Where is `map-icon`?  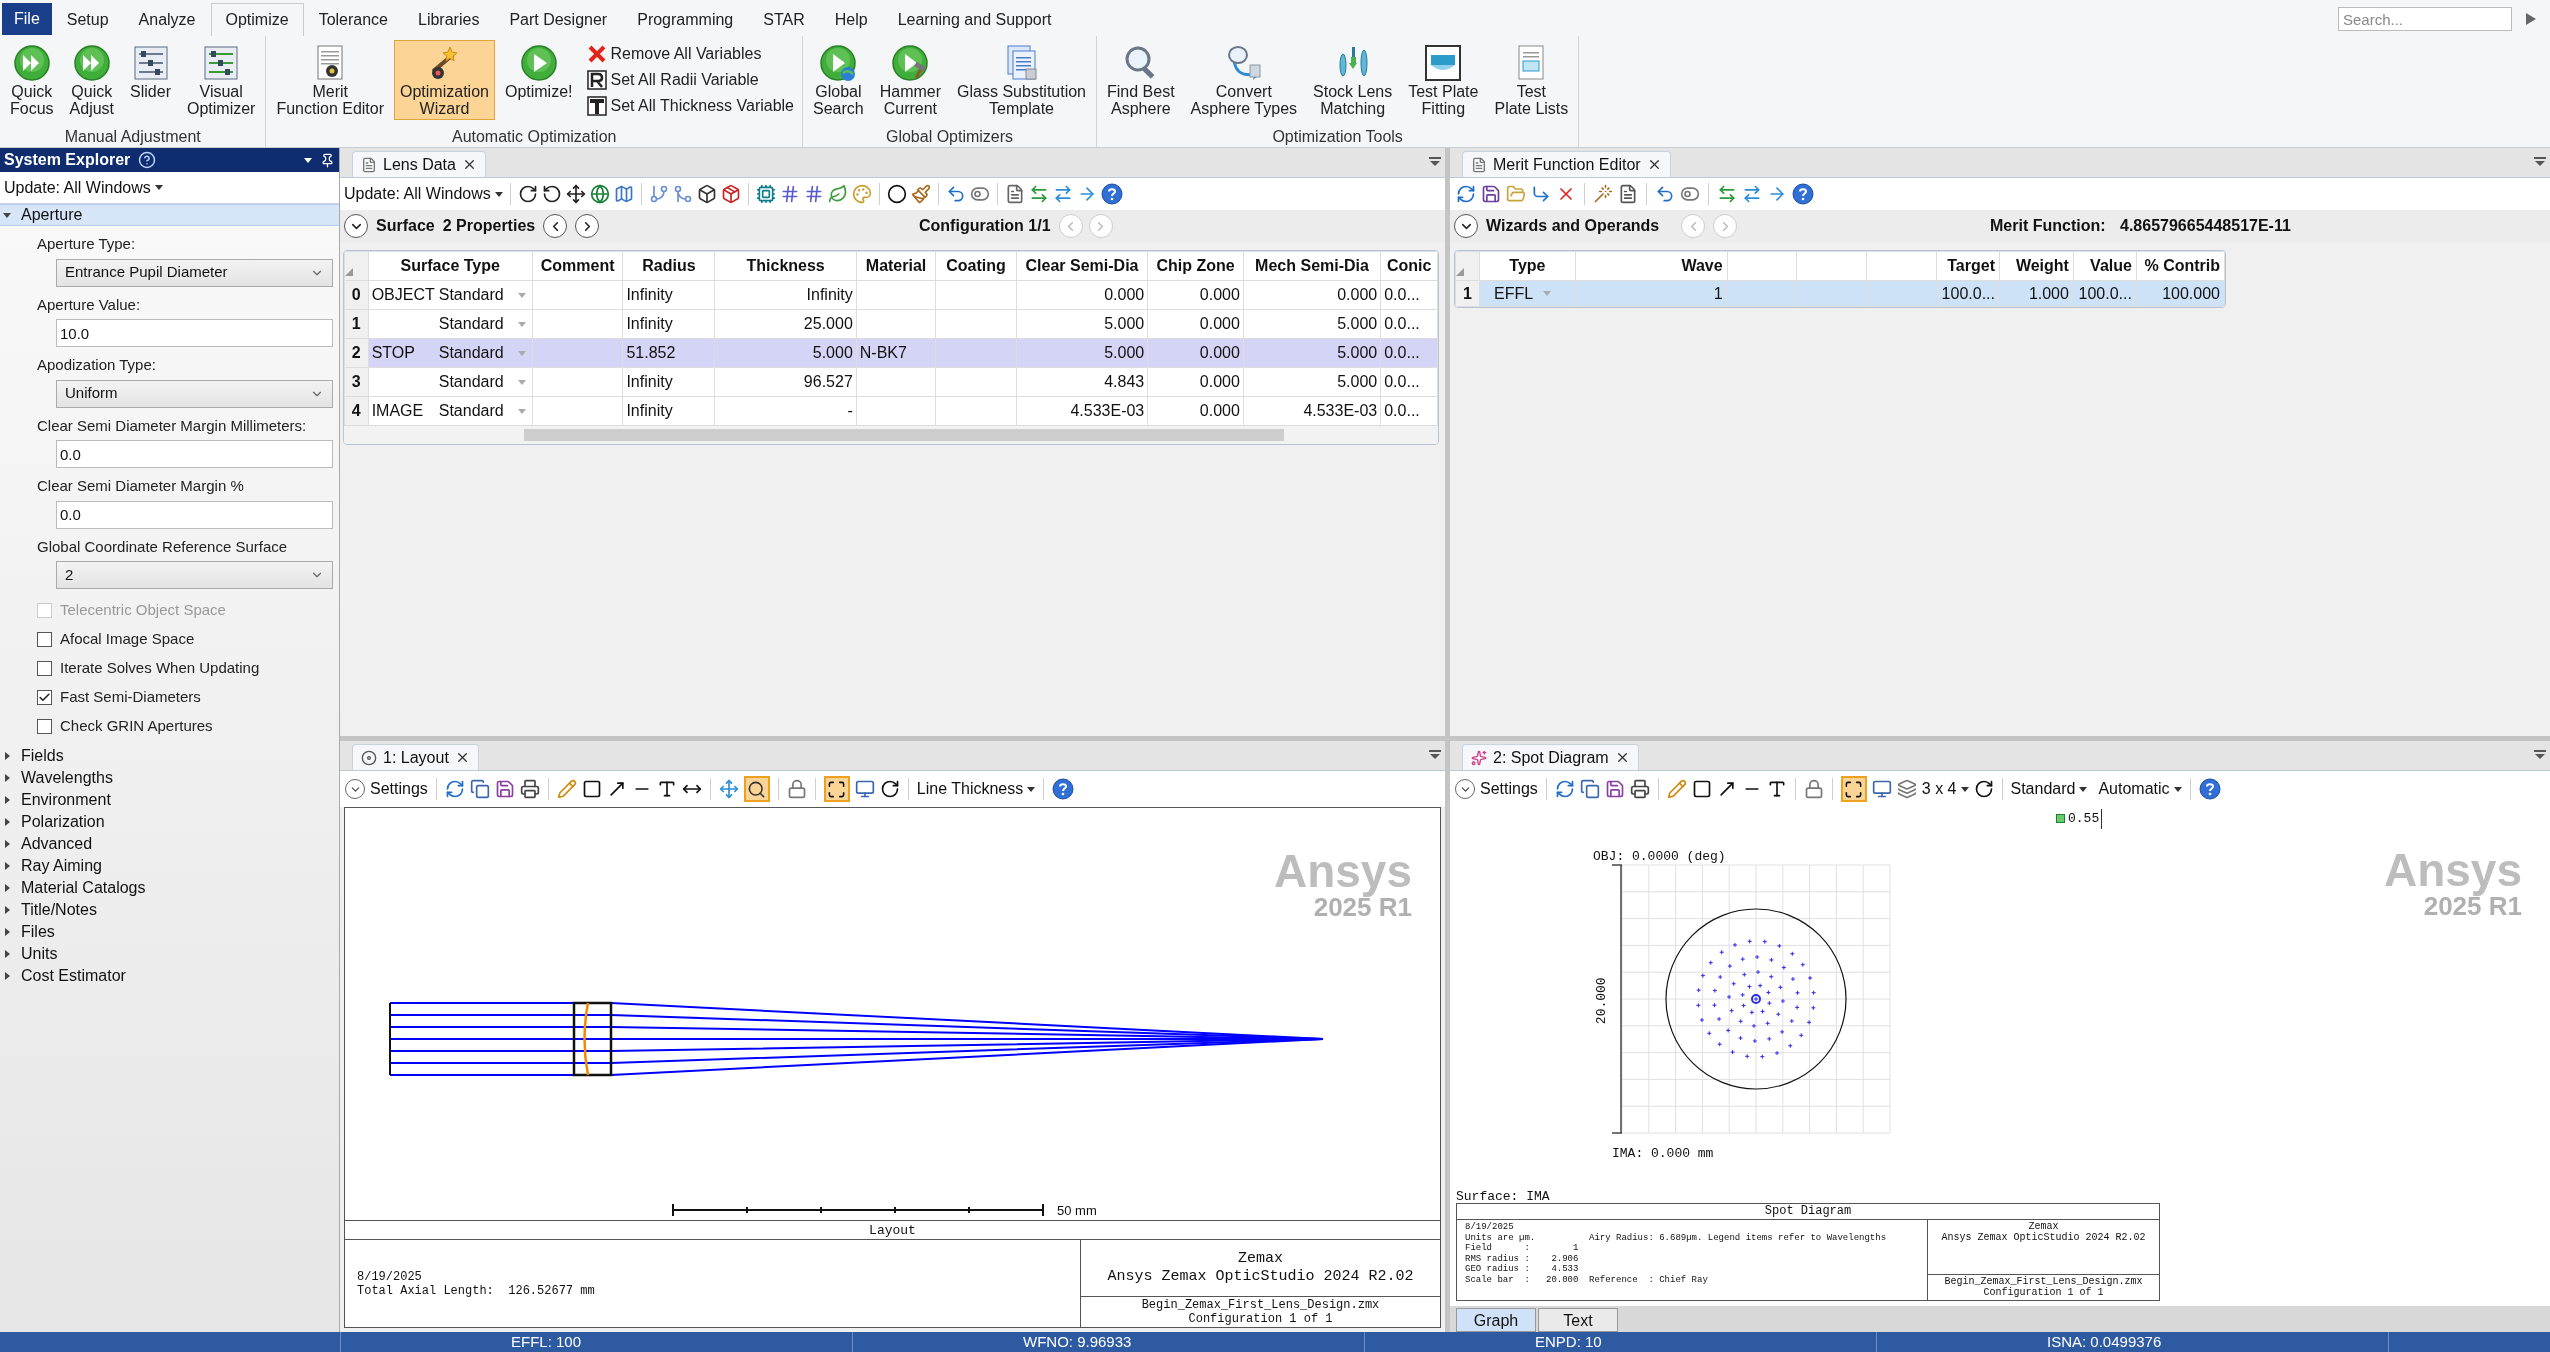 map-icon is located at coordinates (623, 194).